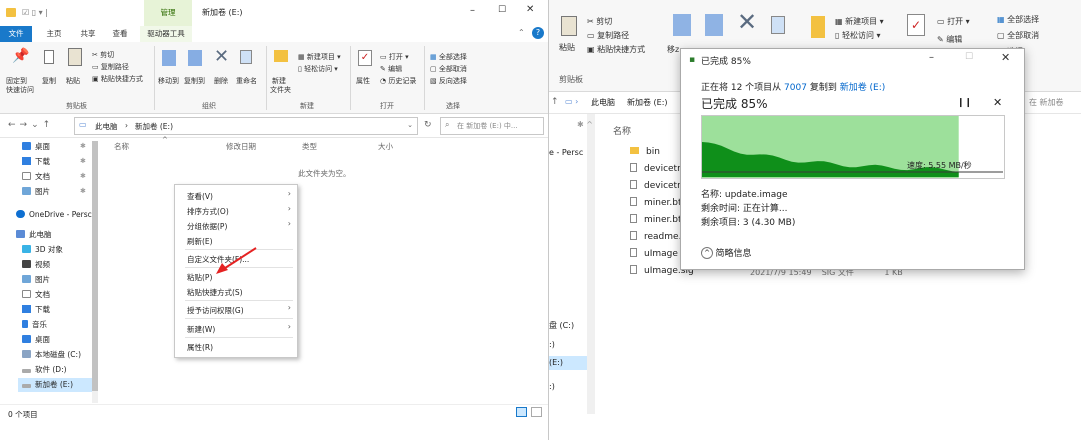  Describe the element at coordinates (385, 146) in the screenshot. I see `column-header-size: 大小` at that location.